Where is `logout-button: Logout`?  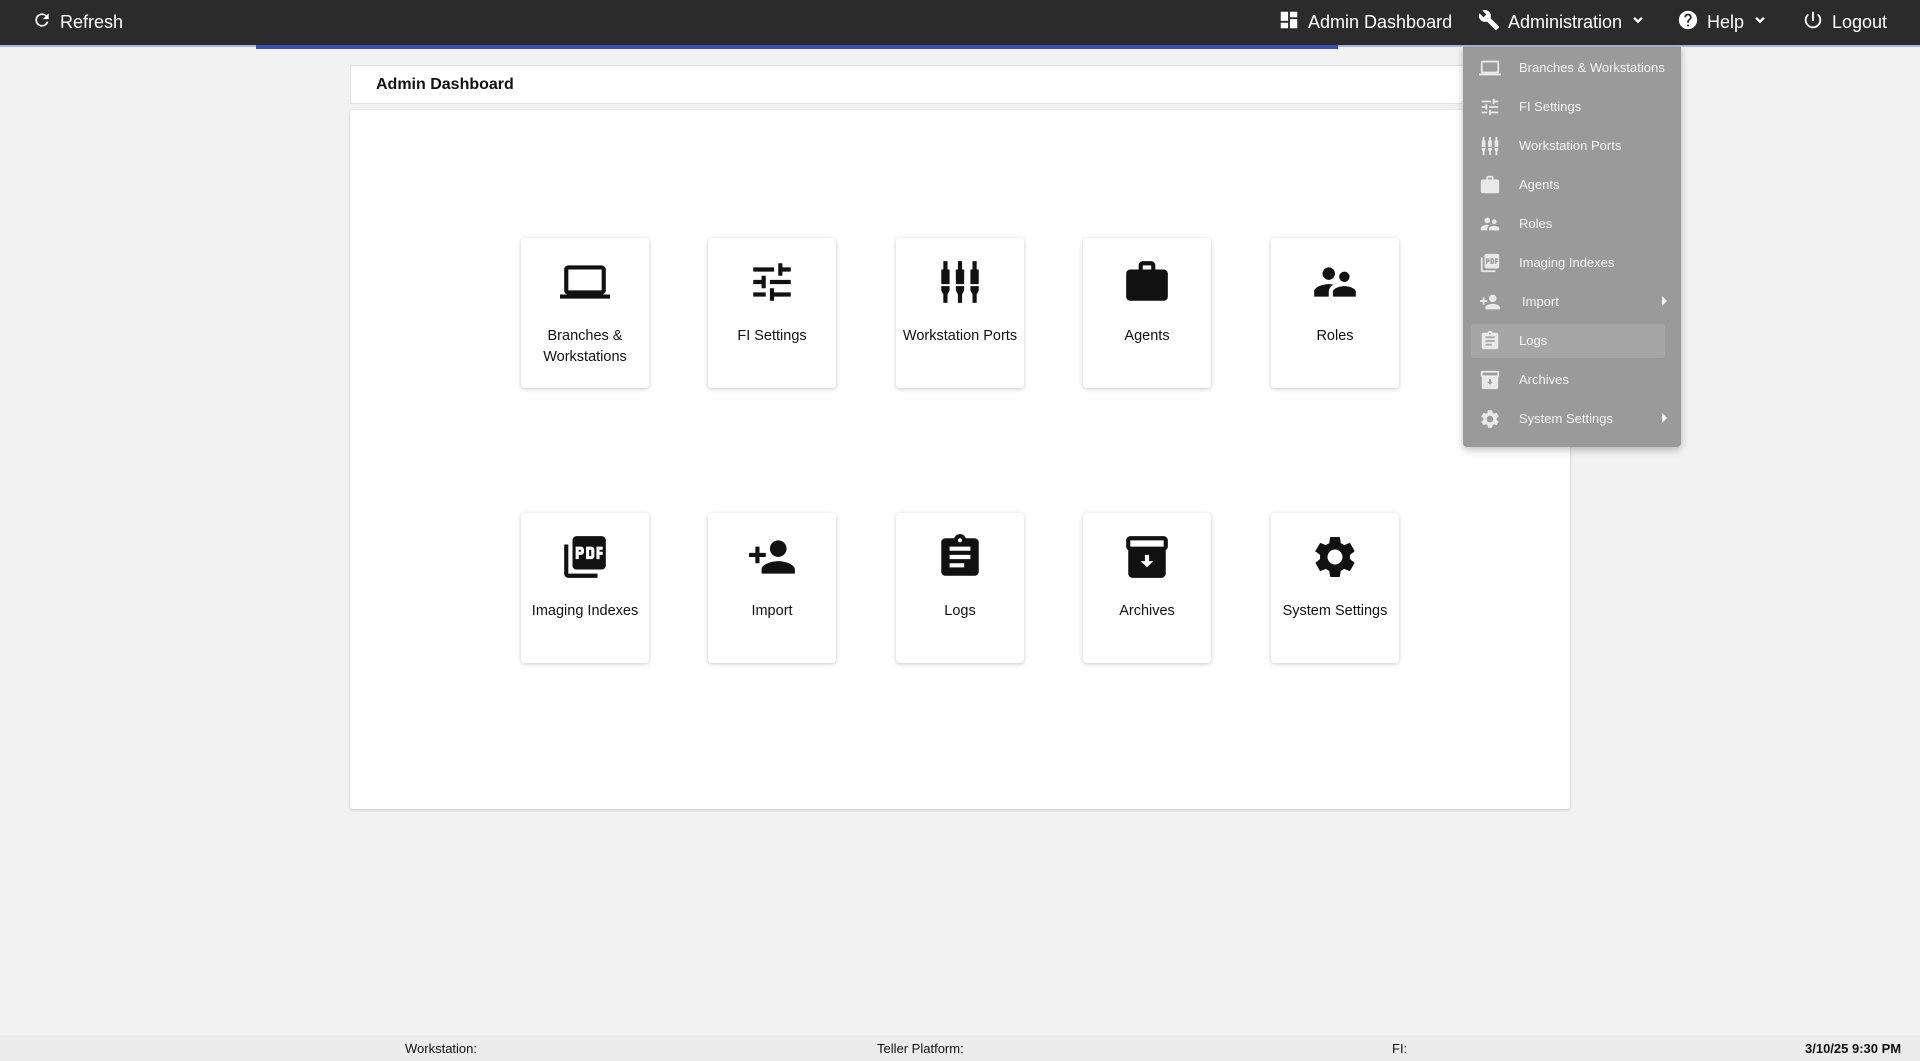
logout-button: Logout is located at coordinates (1844, 22).